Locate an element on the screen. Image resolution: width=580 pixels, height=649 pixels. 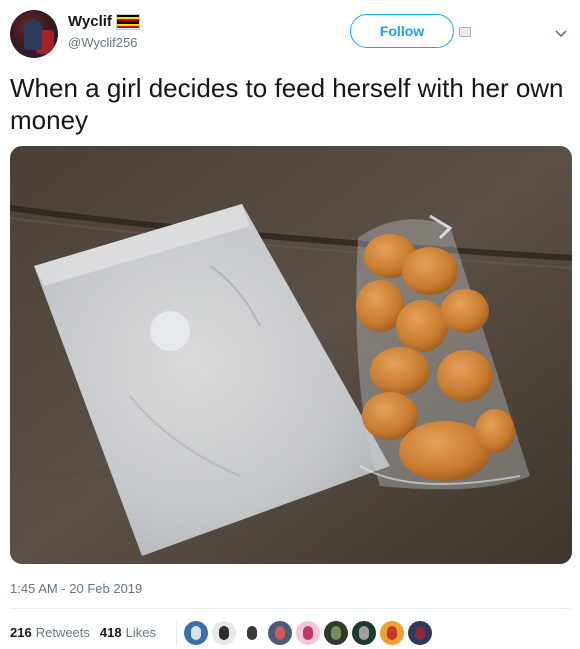
likes-label: Likes is located at coordinates (141, 632).